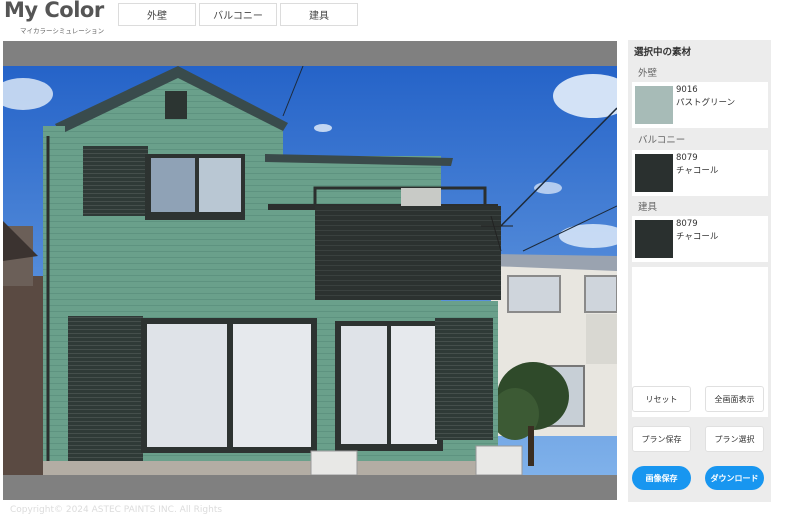 Image resolution: width=800 pixels, height=515 pixels. I want to click on material-item-wall: 9016 パストグリーン, so click(700, 105).